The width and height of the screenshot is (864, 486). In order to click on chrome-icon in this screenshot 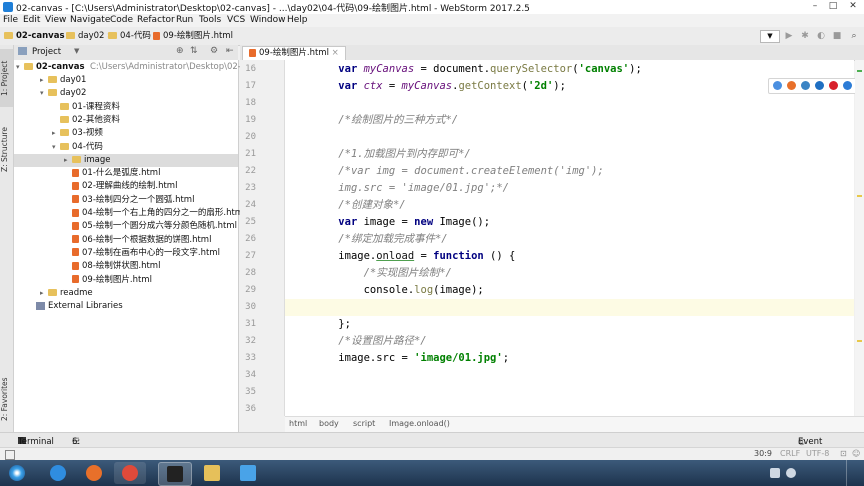, I will do `click(777, 85)`.